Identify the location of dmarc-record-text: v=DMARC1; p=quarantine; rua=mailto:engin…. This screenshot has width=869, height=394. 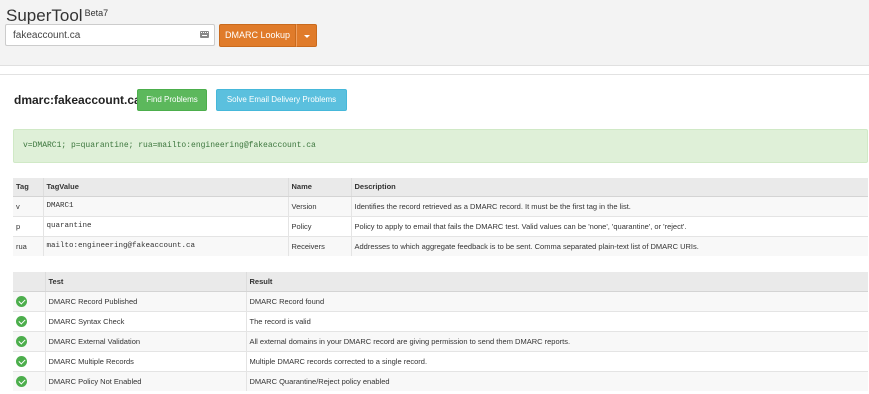
(169, 145).